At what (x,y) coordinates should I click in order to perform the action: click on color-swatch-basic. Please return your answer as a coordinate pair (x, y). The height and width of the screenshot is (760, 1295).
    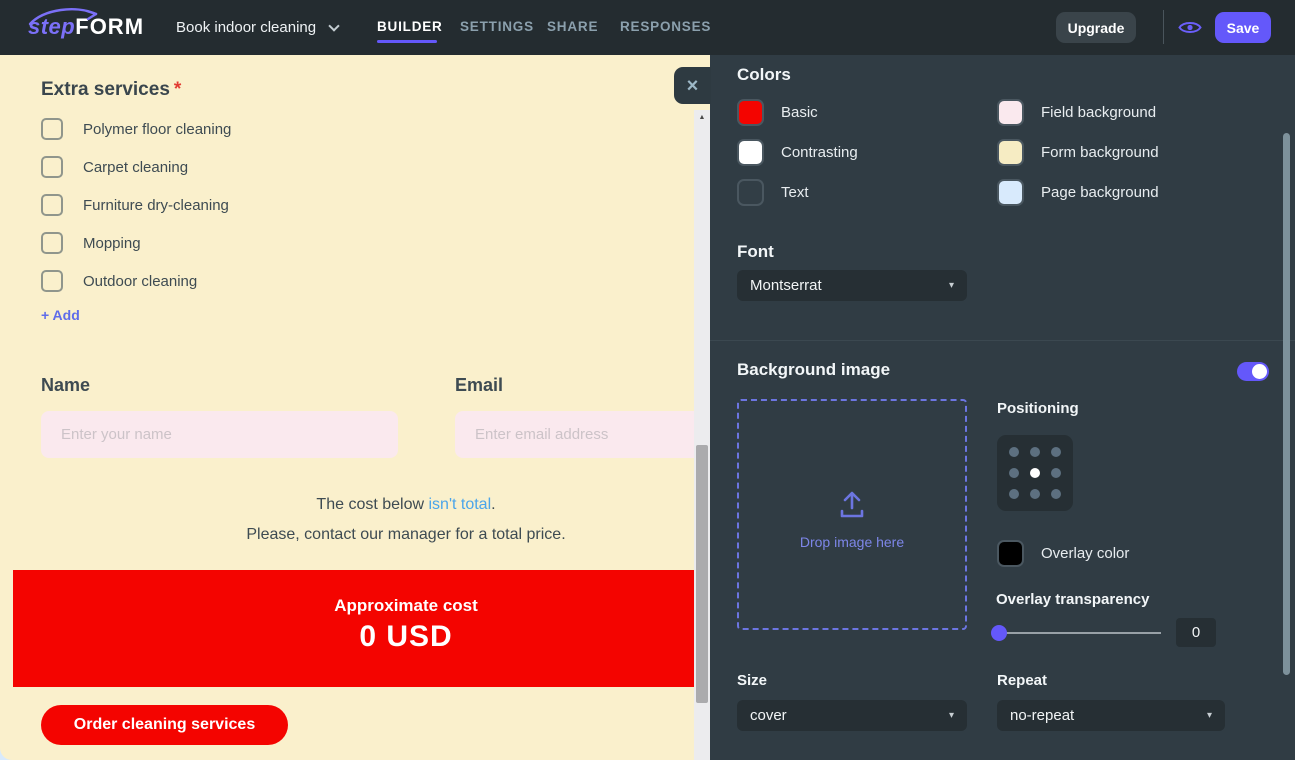
    Looking at the image, I should click on (750, 112).